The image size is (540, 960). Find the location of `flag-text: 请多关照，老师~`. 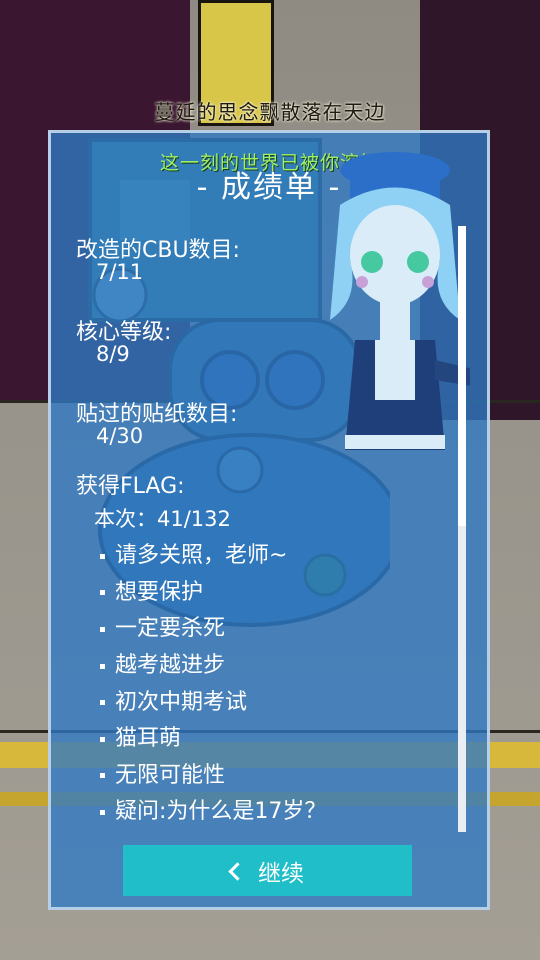

flag-text: 请多关照，老师~ is located at coordinates (201, 556).